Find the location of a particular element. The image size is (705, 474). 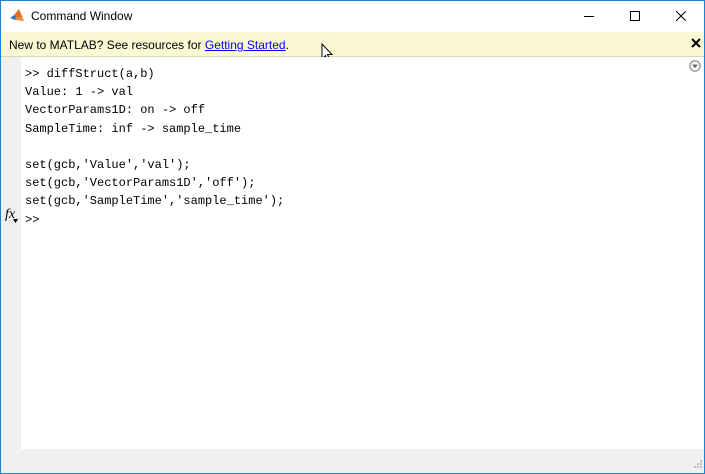

maximize-button is located at coordinates (635, 16).